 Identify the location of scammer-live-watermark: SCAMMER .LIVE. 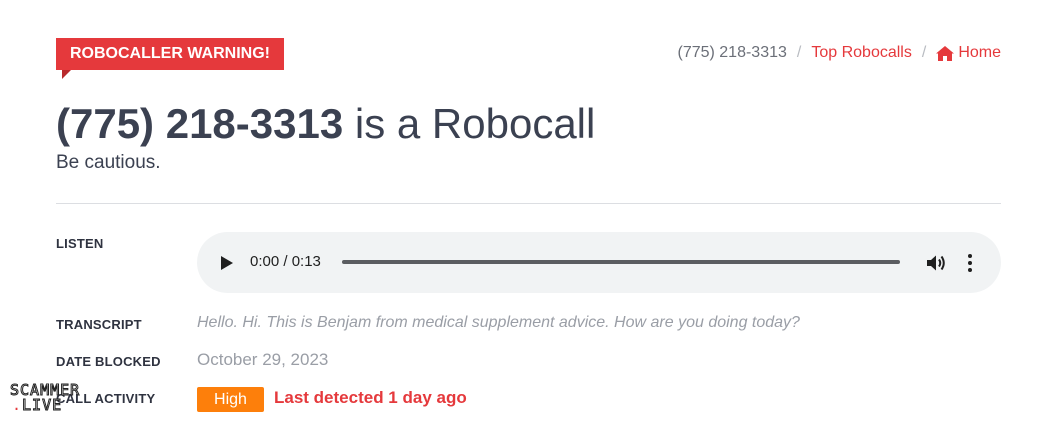
(44, 398).